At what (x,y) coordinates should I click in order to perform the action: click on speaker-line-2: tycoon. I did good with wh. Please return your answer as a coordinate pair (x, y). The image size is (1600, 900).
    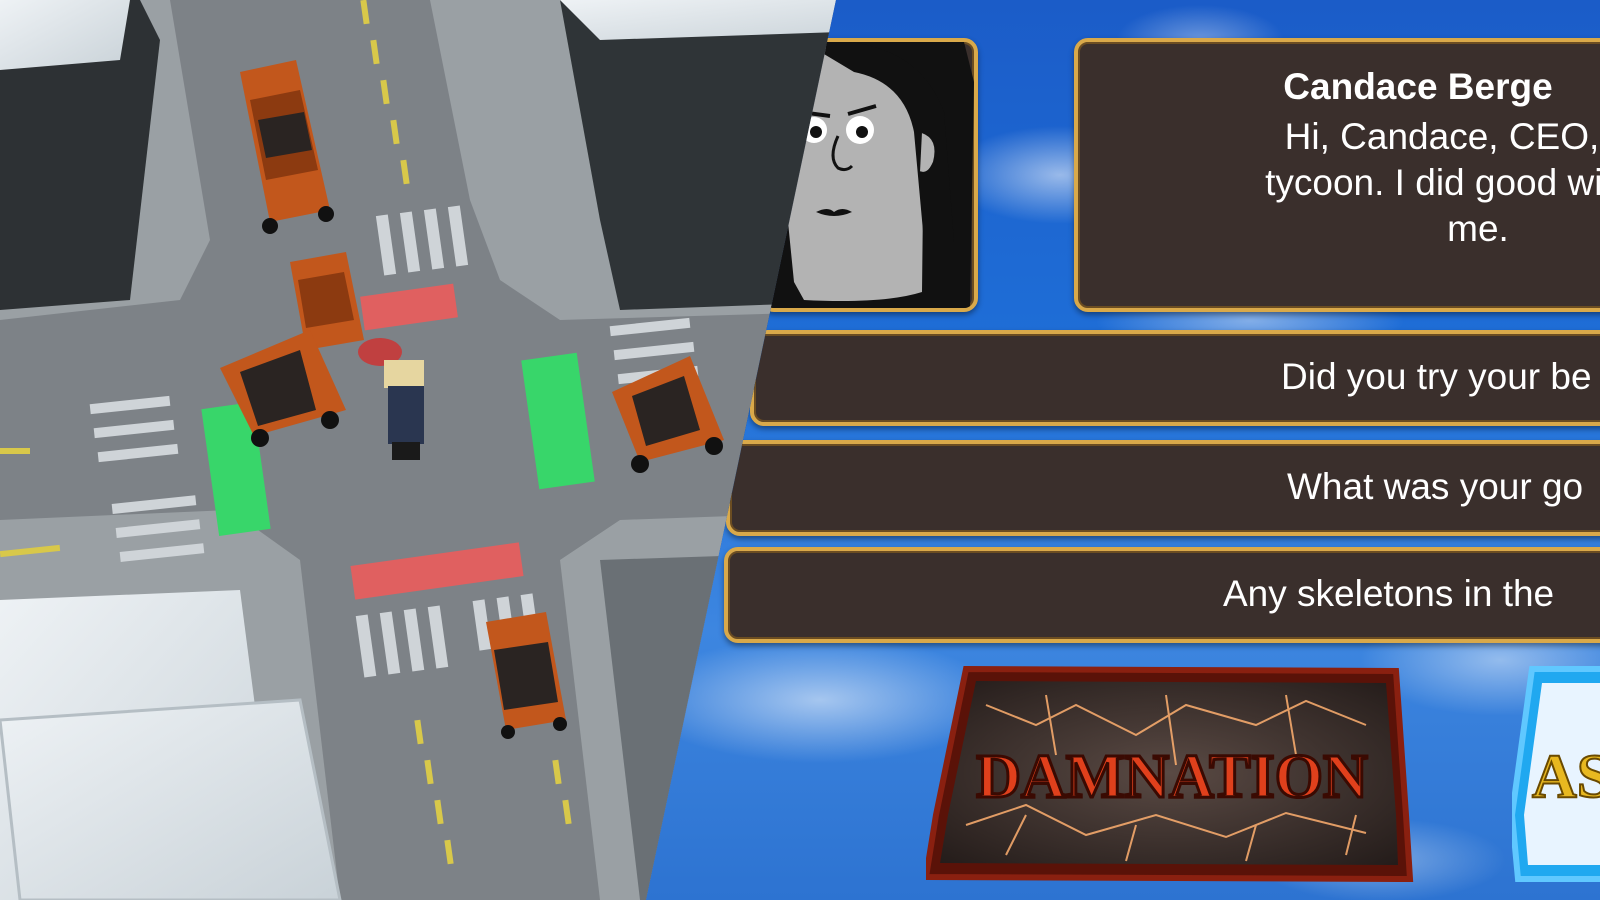
    Looking at the image, I should click on (1432, 182).